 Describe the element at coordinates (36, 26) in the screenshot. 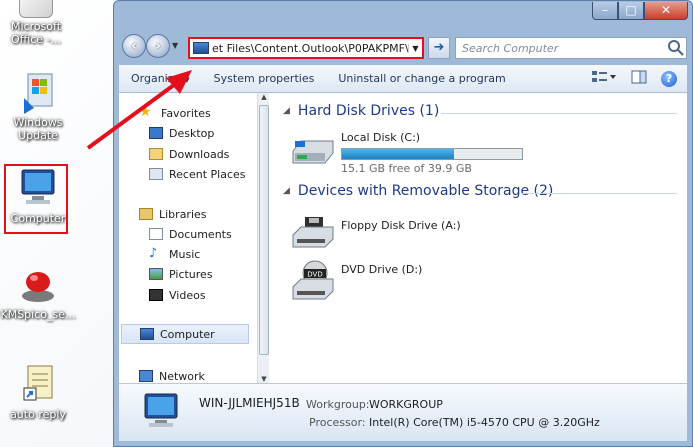

I see `desktop-icon-label: Microsoft` at that location.